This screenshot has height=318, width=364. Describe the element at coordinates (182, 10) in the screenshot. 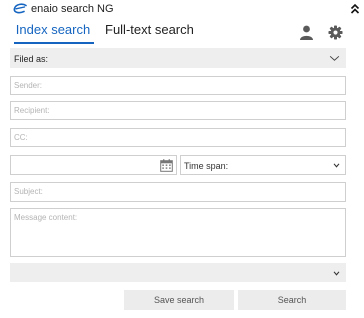

I see `title-bar: enaio search NG` at that location.